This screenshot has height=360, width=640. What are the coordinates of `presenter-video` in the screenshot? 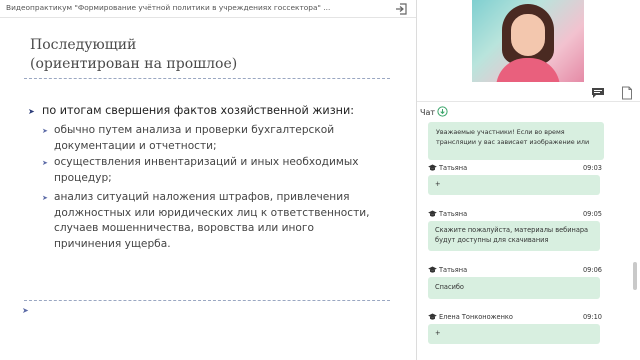 It's located at (528, 41).